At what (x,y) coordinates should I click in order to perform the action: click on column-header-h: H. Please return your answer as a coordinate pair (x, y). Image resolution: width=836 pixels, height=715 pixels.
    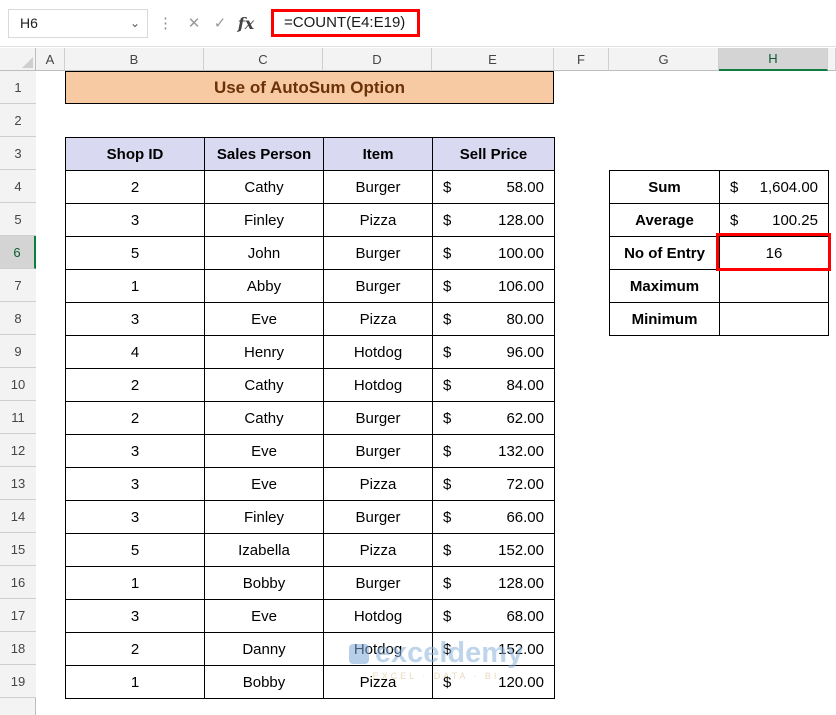
    Looking at the image, I should click on (773, 59).